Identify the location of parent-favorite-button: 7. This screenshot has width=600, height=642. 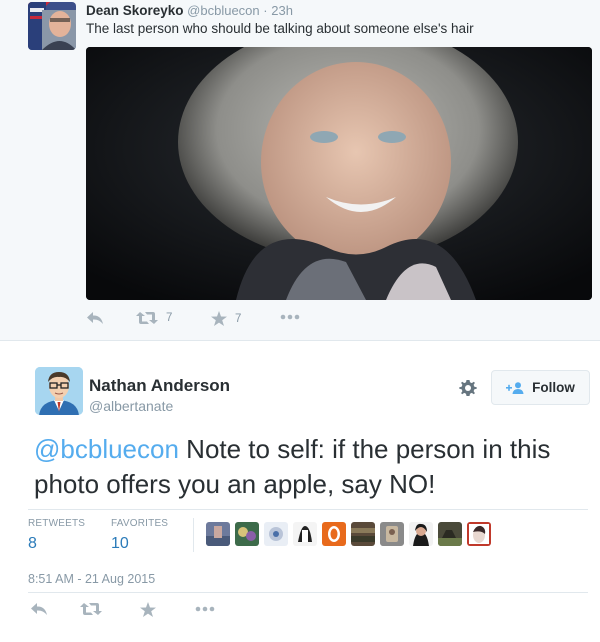
(226, 318).